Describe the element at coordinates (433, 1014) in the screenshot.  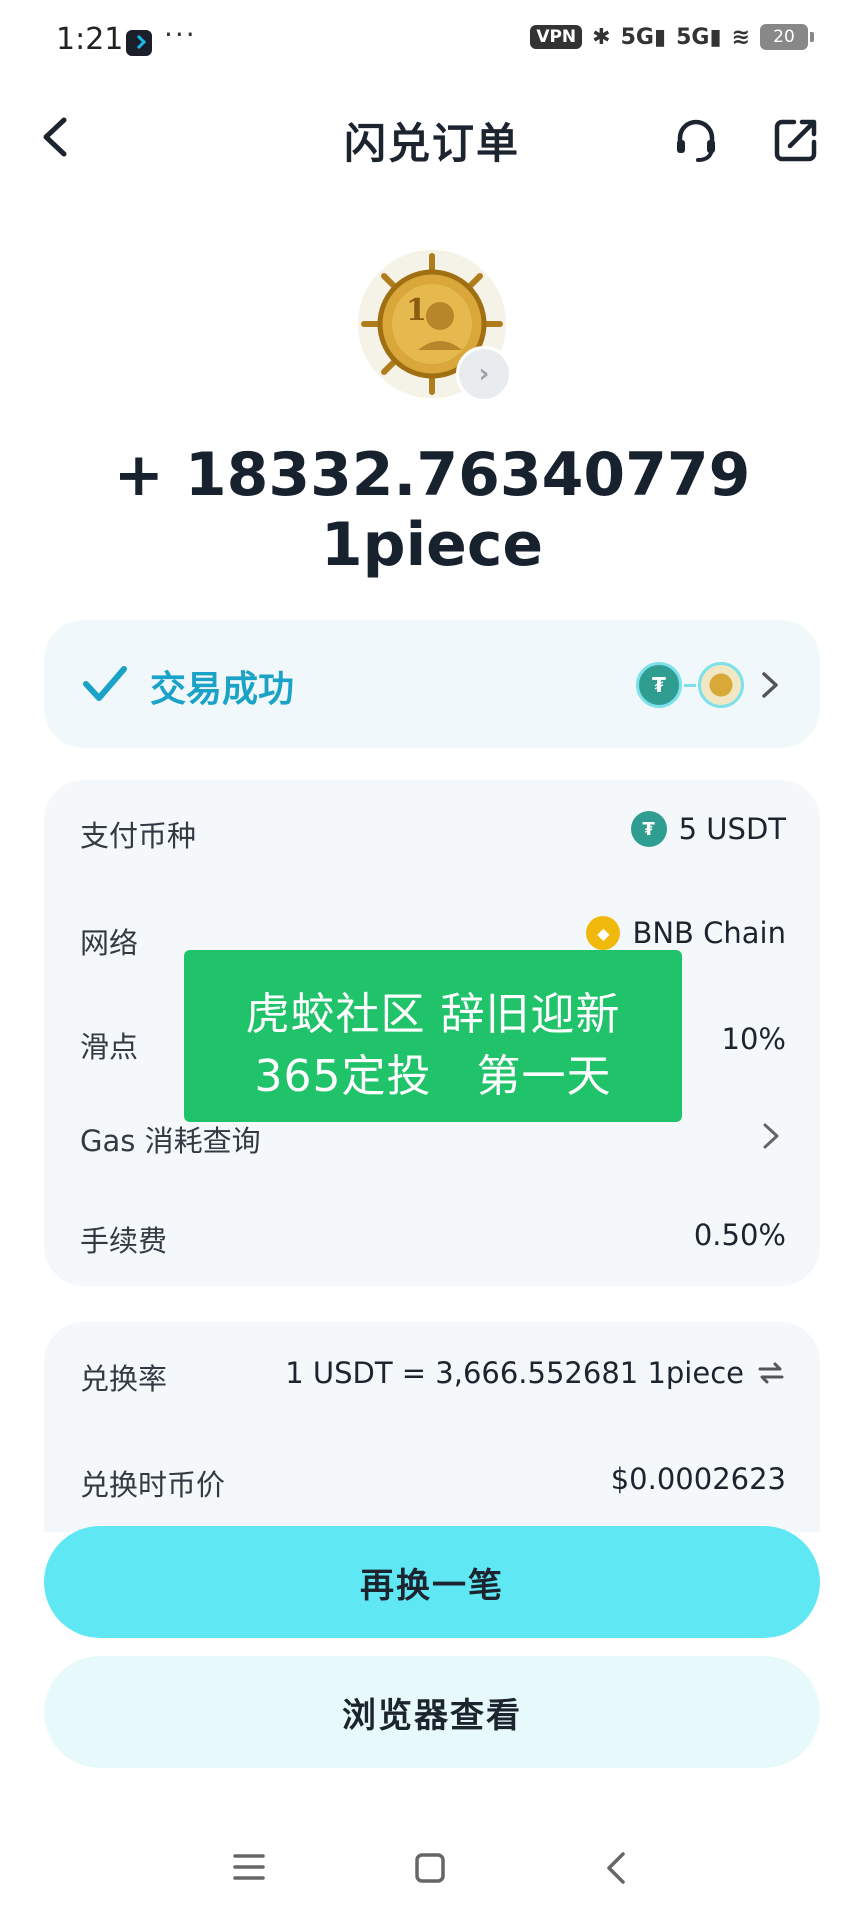
I see `overlay-line-1: 虎蛟社区 辞旧迎新` at that location.